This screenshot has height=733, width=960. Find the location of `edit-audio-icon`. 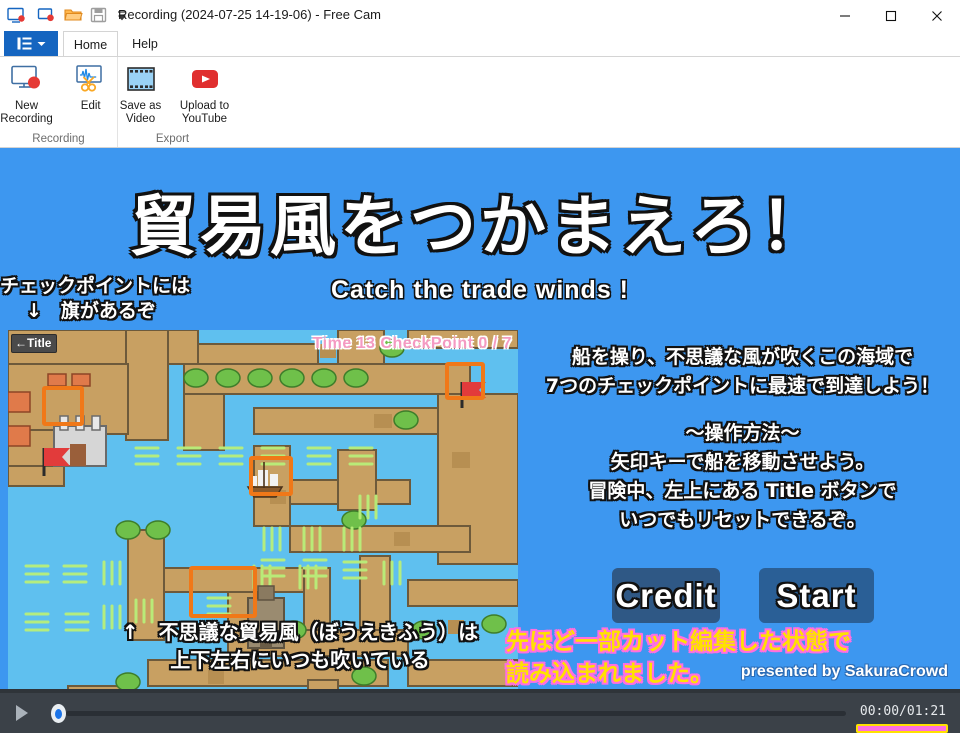

edit-audio-icon is located at coordinates (91, 79).